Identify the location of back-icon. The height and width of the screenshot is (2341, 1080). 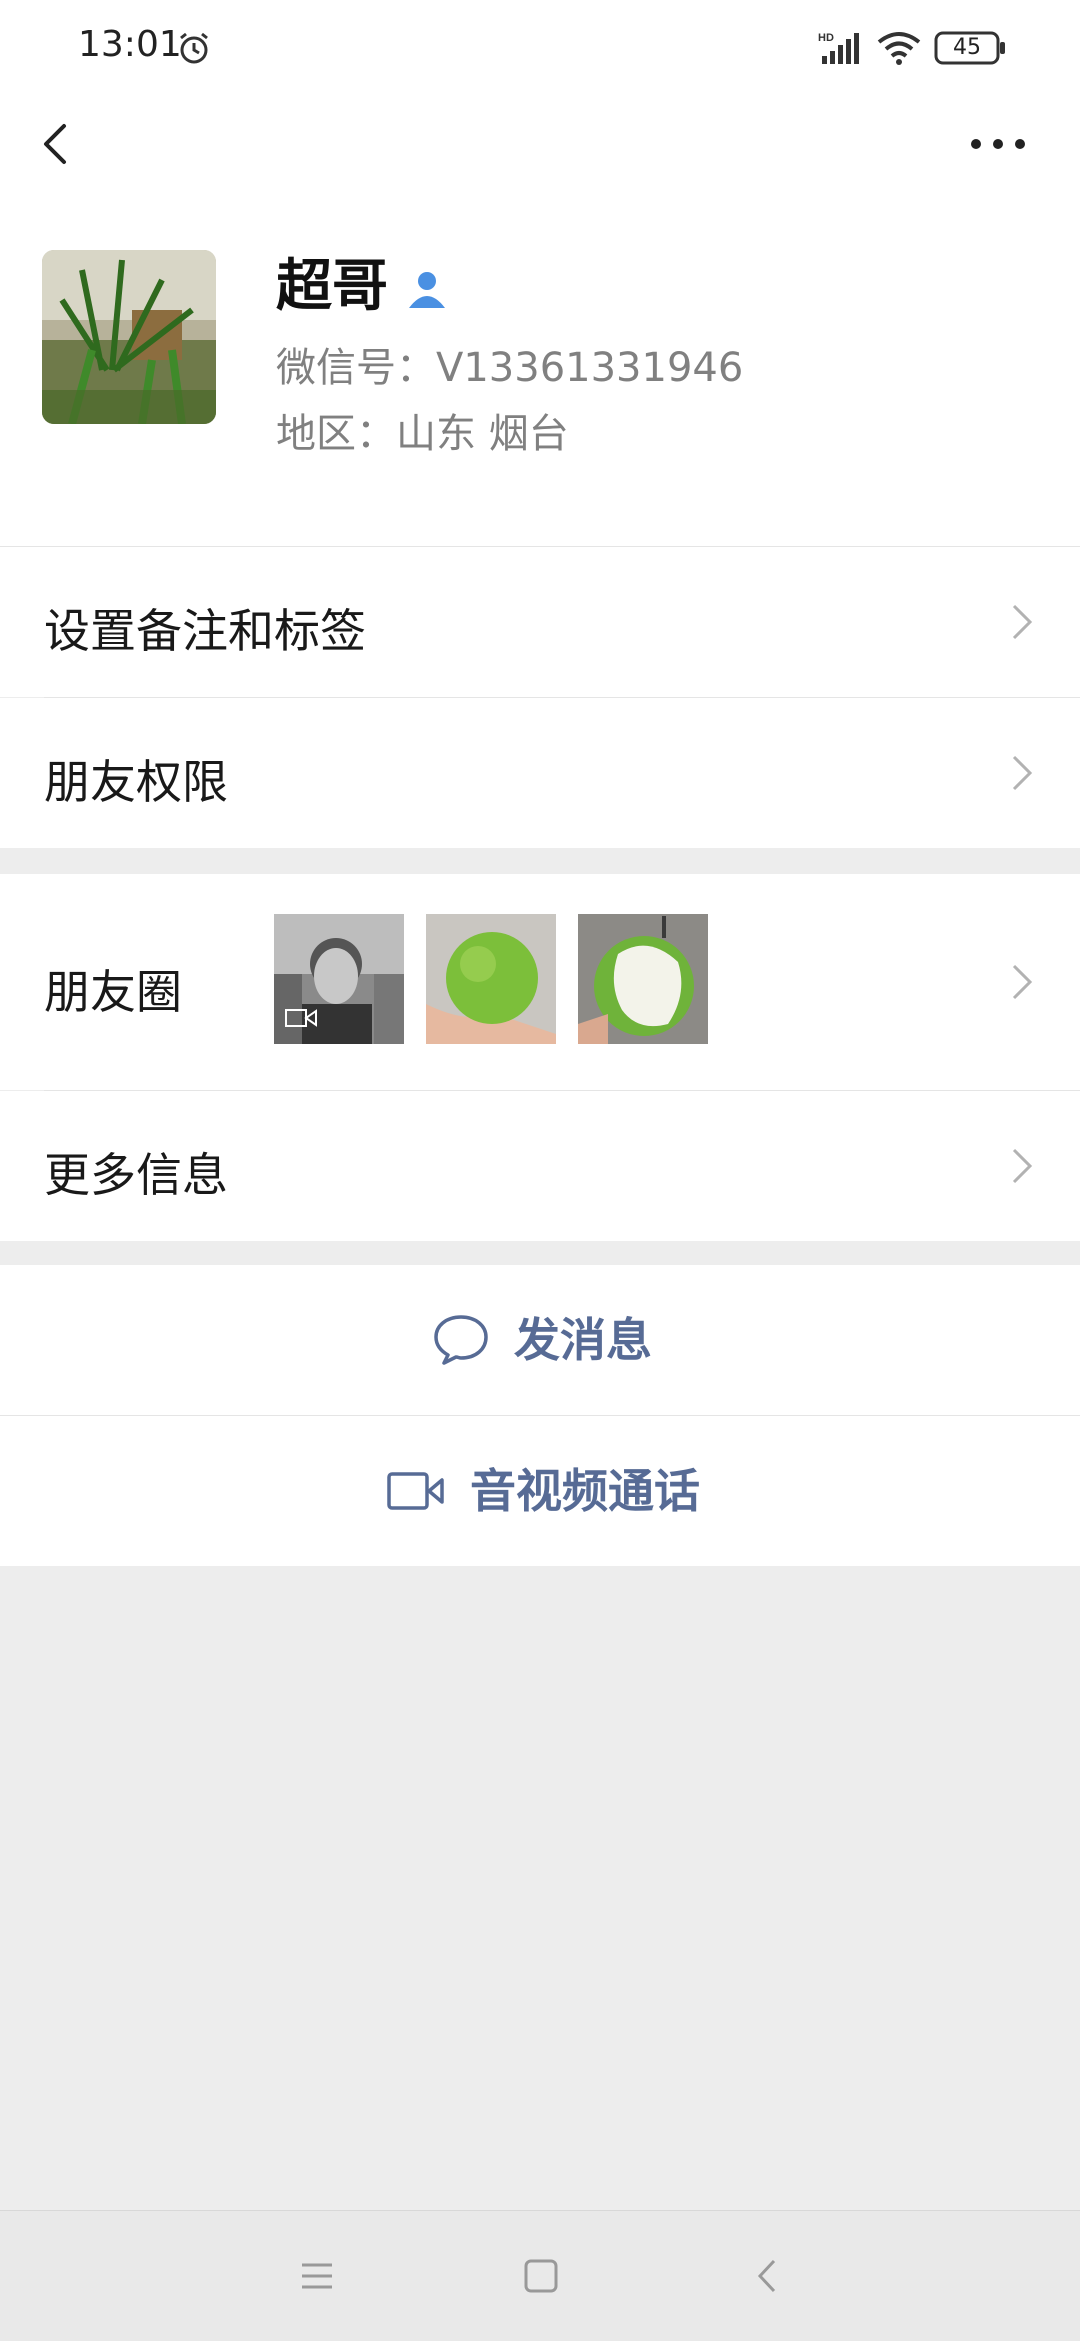
(769, 2276).